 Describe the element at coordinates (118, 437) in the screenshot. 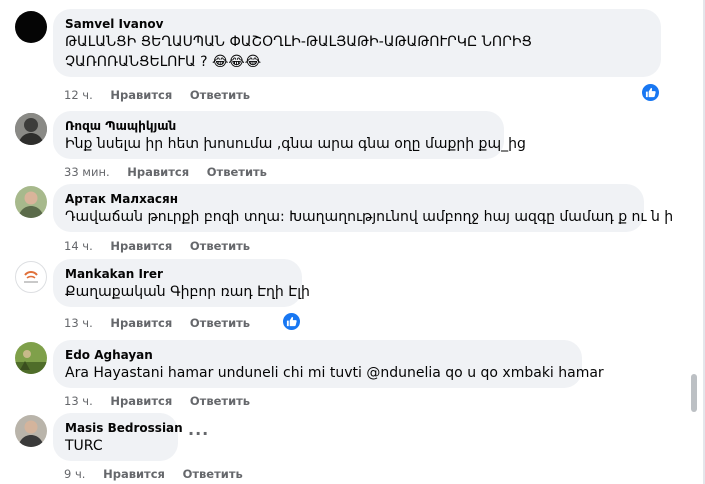

I see `comment-bubble: Masis Bedrossian TURC` at that location.